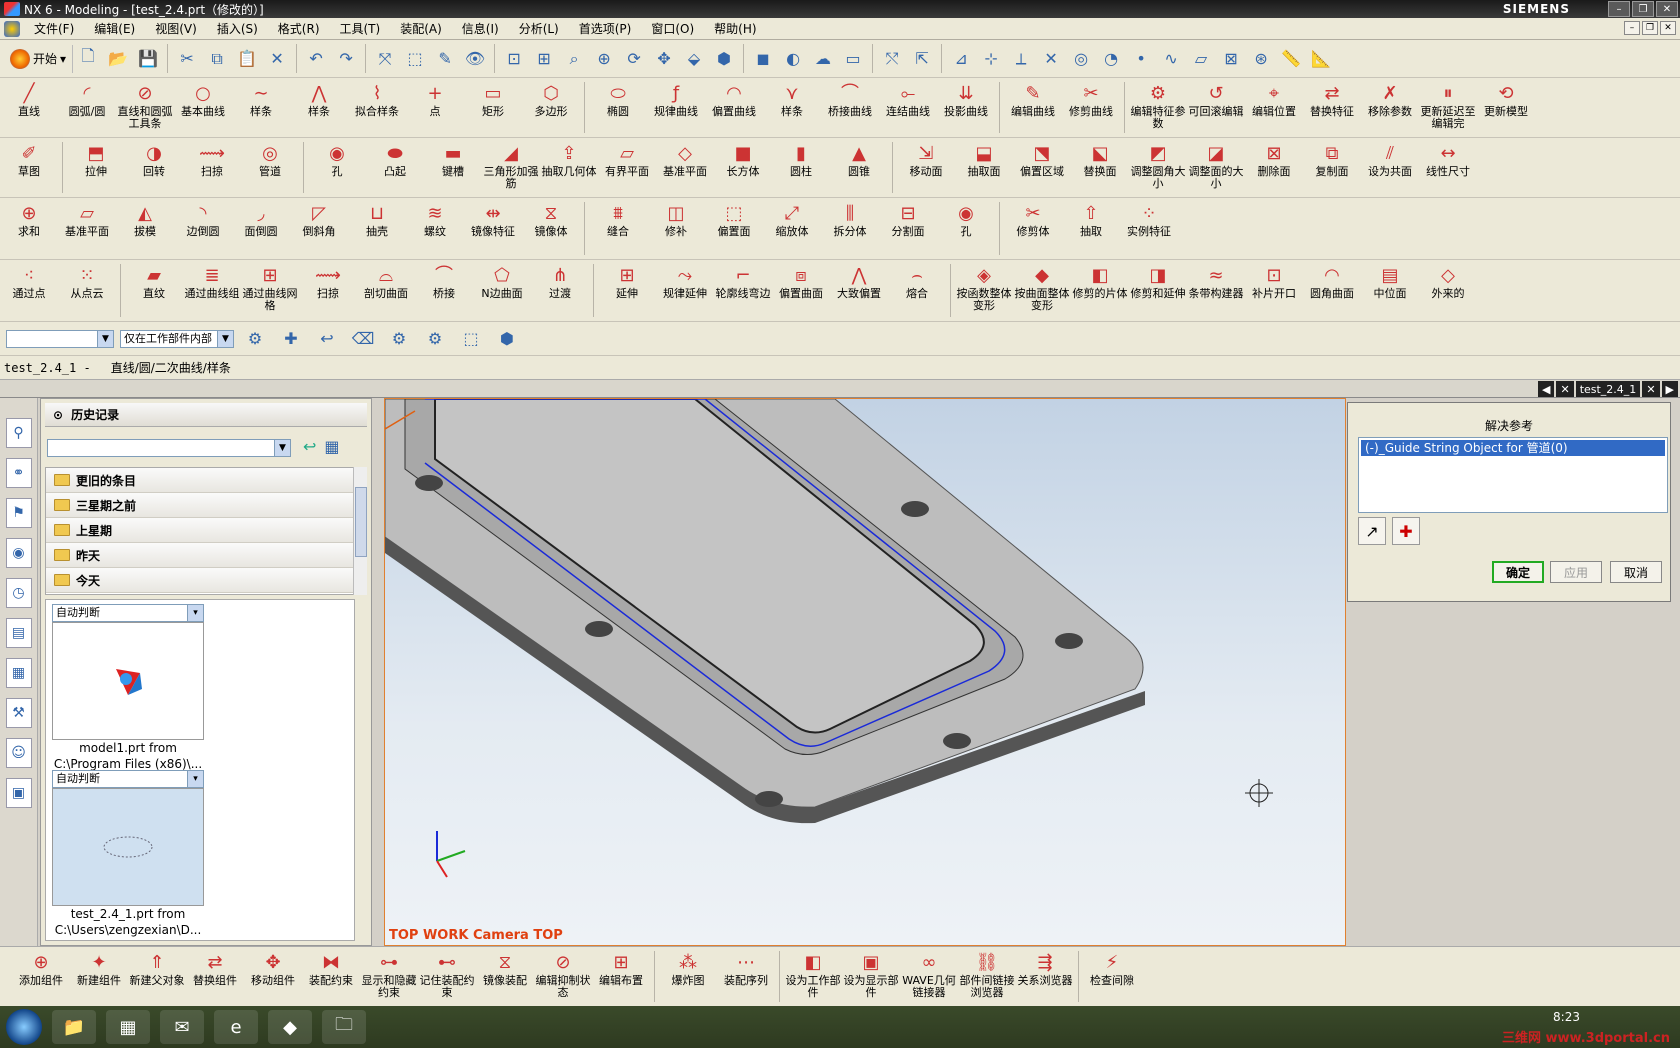  What do you see at coordinates (1274, 290) in the screenshot?
I see `tool-patch-openings: ⊡ 补片开口` at bounding box center [1274, 290].